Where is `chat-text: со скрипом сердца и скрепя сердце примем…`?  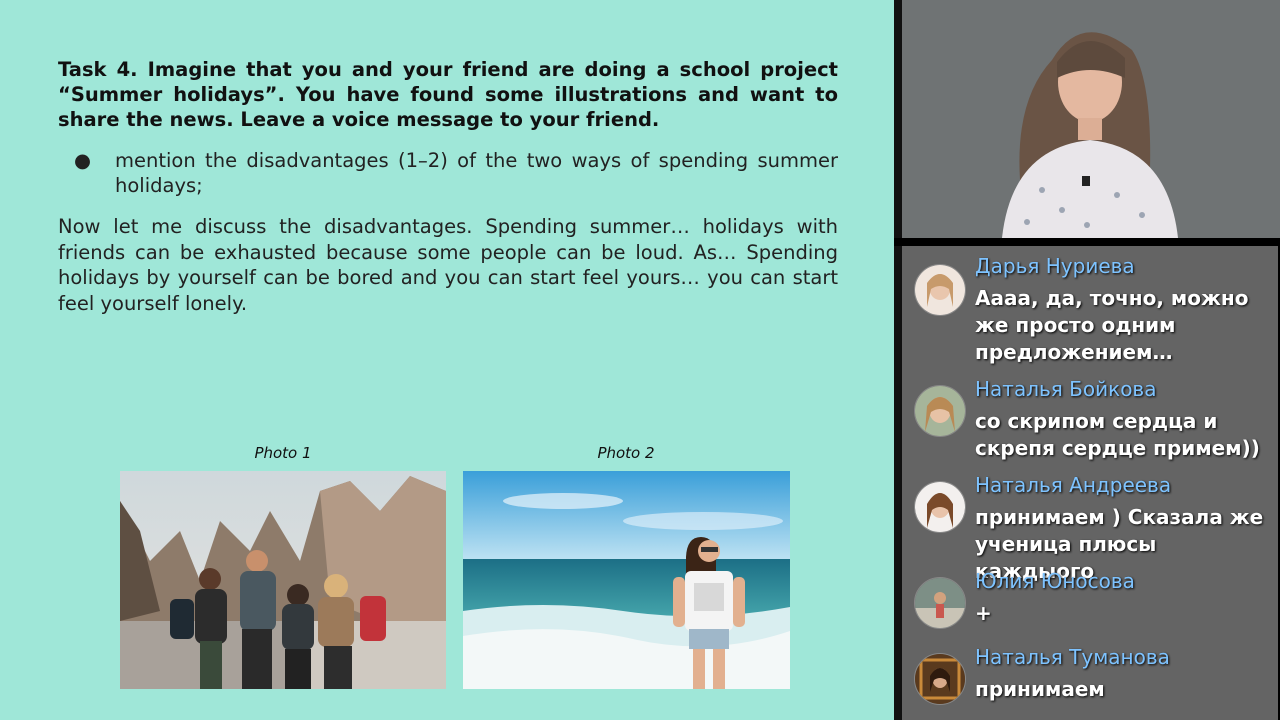
chat-text: со скрипом сердца и скрепя сердце примем… is located at coordinates (1117, 434).